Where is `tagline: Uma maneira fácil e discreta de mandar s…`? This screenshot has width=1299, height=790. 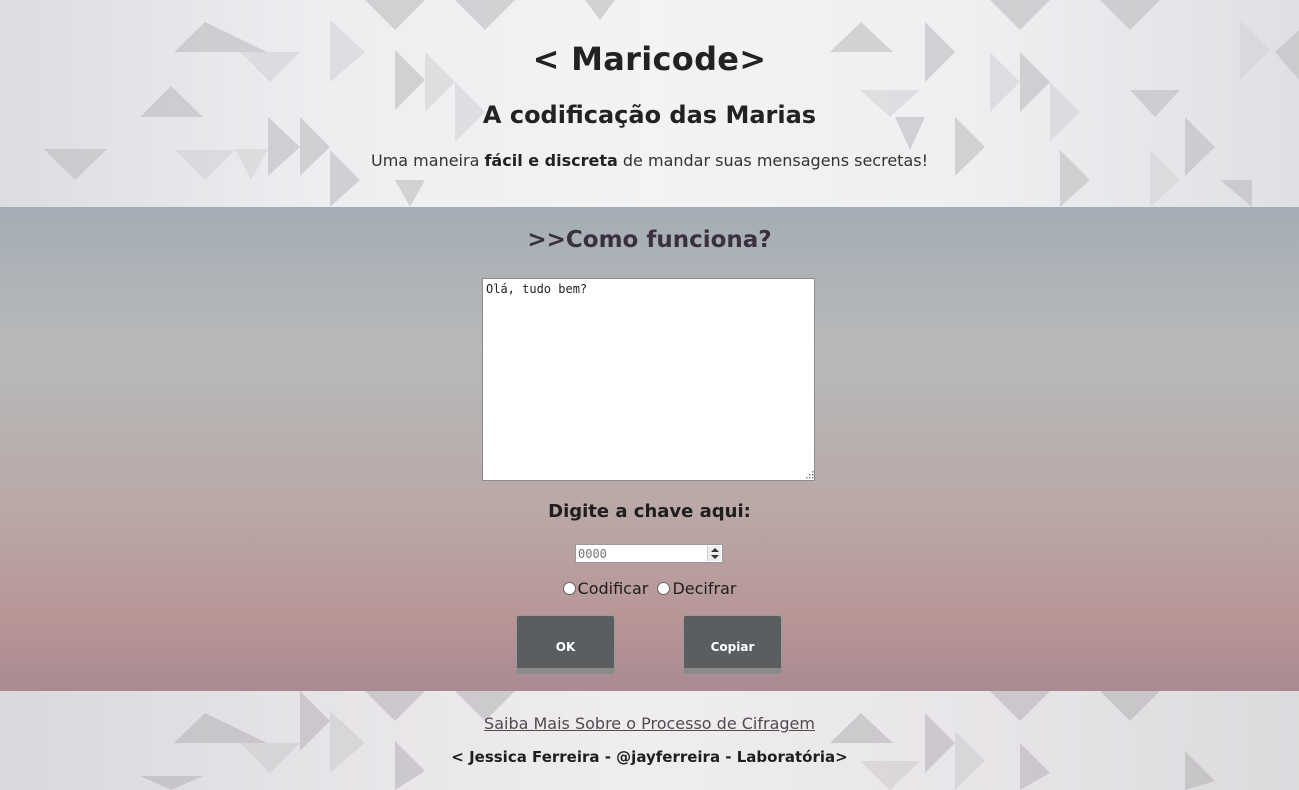
tagline: Uma maneira fácil e discreta de mandar s… is located at coordinates (649, 160).